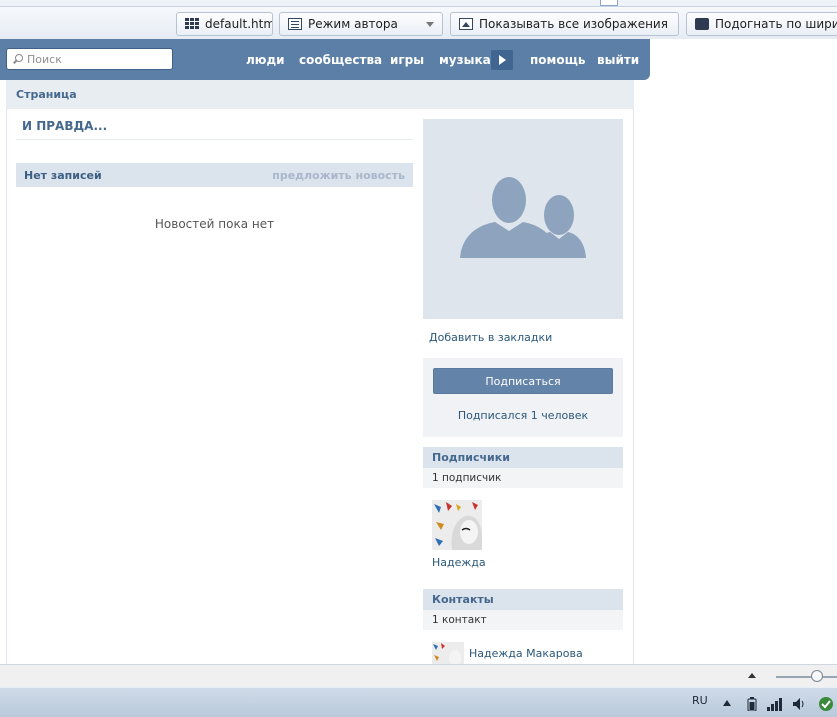 This screenshot has width=837, height=717. What do you see at coordinates (459, 562) in the screenshot?
I see `follower-name-link: Надежда` at bounding box center [459, 562].